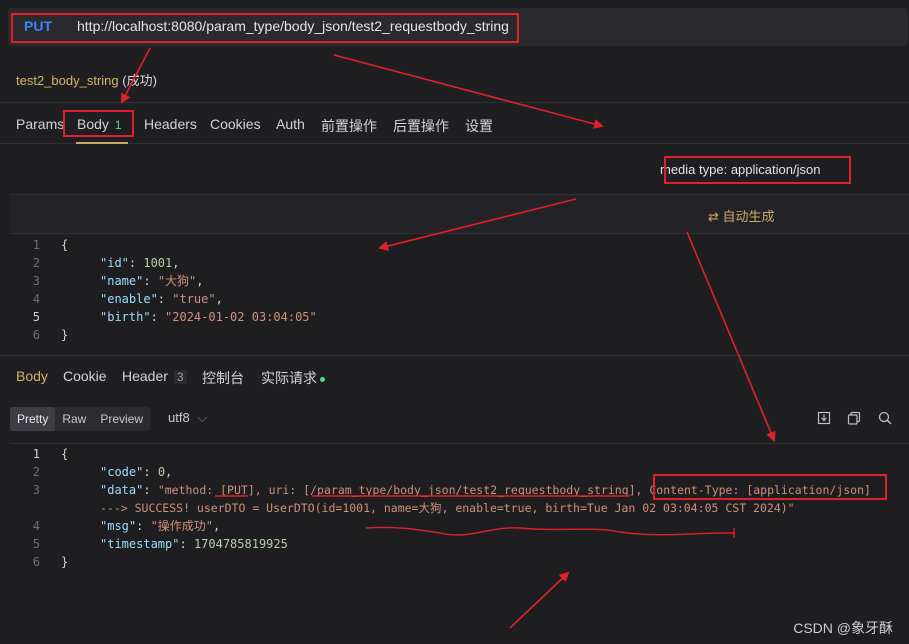 Image resolution: width=909 pixels, height=644 pixels. I want to click on auto-generate-button: ⇄ 自动生成, so click(741, 215).